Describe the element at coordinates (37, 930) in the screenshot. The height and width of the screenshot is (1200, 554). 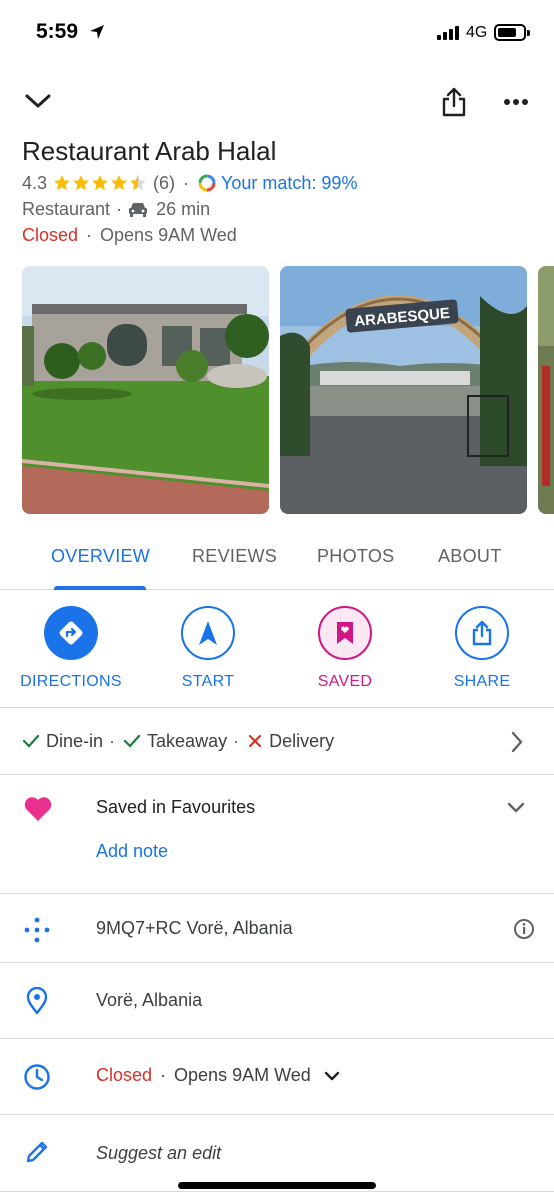
I see `plus-code-icon` at that location.